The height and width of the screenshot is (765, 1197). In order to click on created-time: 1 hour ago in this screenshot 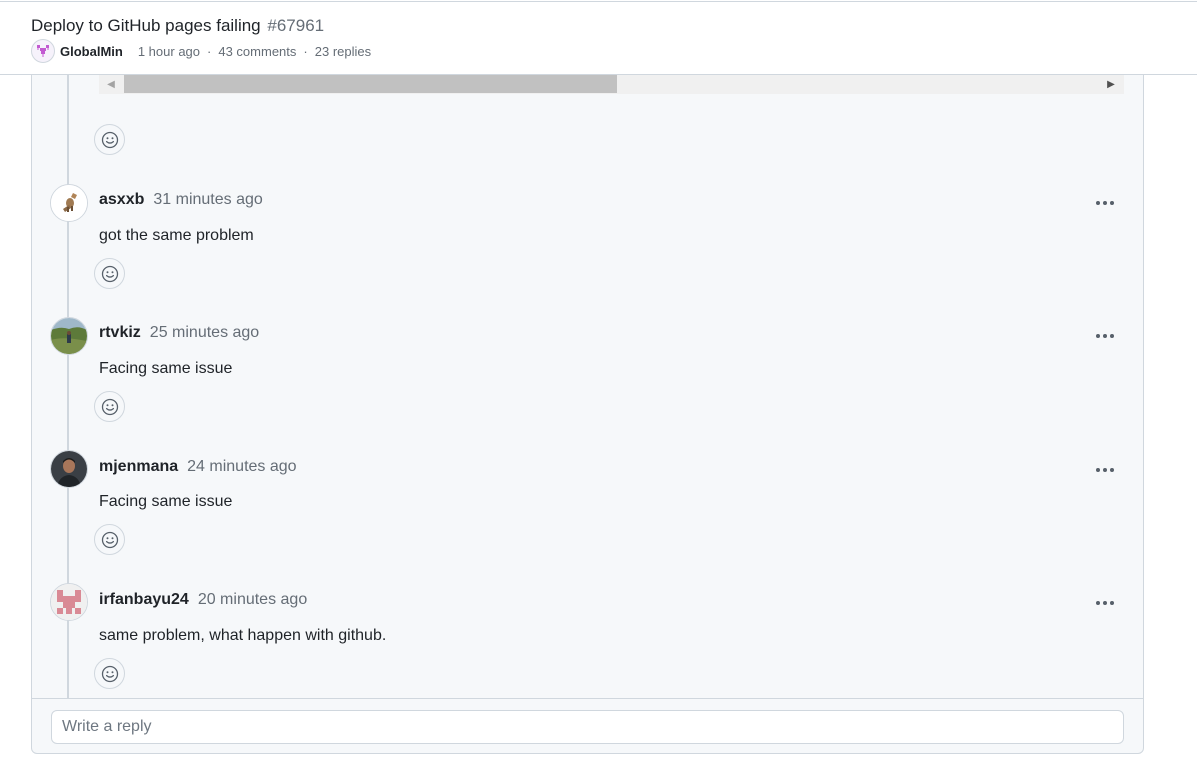, I will do `click(169, 51)`.